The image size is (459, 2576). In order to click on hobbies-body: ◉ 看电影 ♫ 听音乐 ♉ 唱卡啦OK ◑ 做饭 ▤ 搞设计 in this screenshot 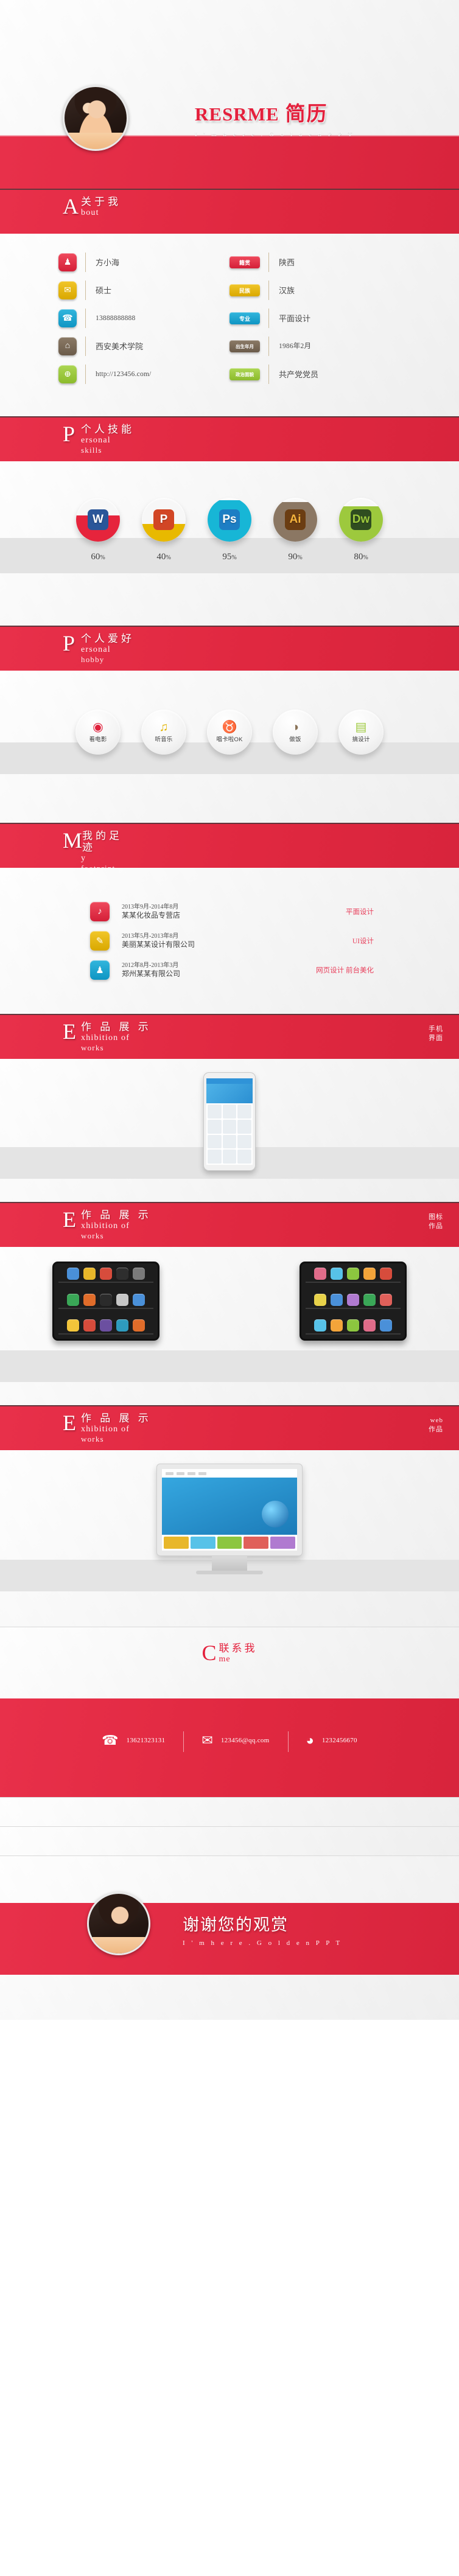, I will do `click(229, 747)`.